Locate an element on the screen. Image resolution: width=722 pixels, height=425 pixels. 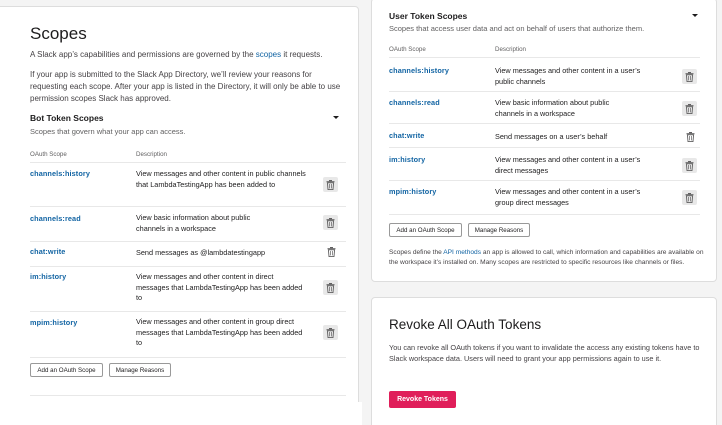
scope-description: Send messages on a user’s behalf is located at coordinates (551, 136).